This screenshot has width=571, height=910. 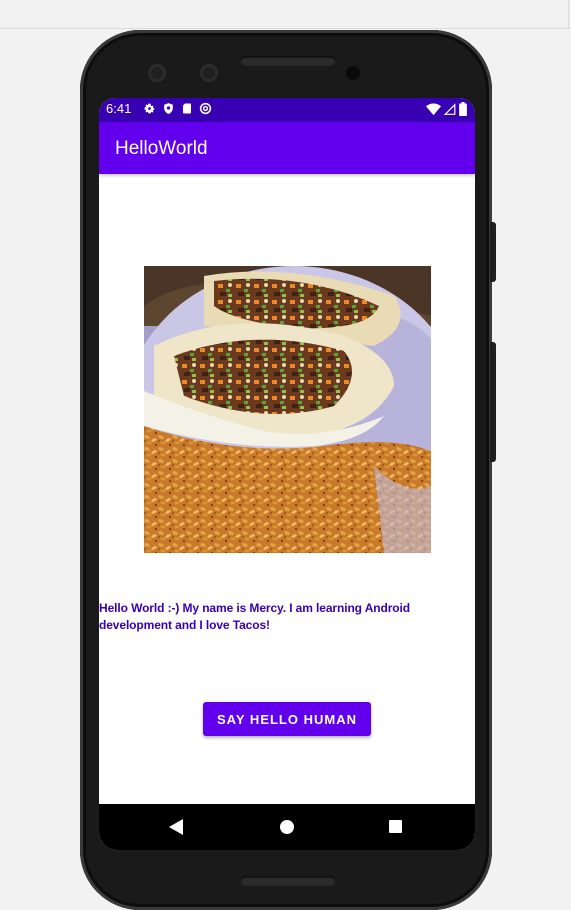 What do you see at coordinates (493, 402) in the screenshot?
I see `power-button` at bounding box center [493, 402].